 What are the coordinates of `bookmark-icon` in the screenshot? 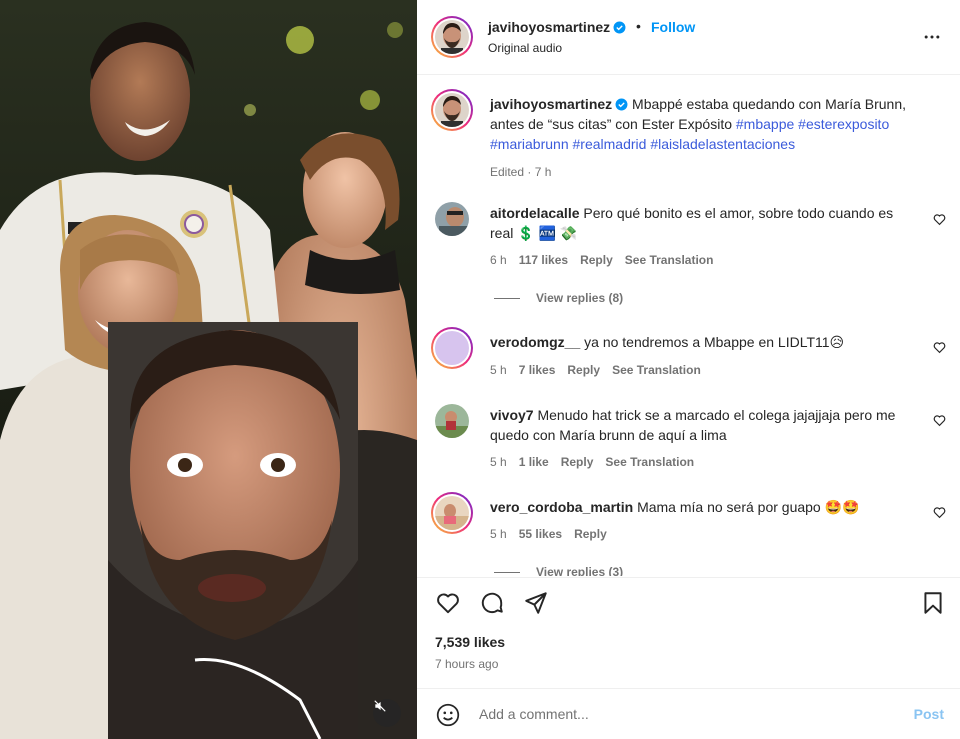 It's located at (933, 603).